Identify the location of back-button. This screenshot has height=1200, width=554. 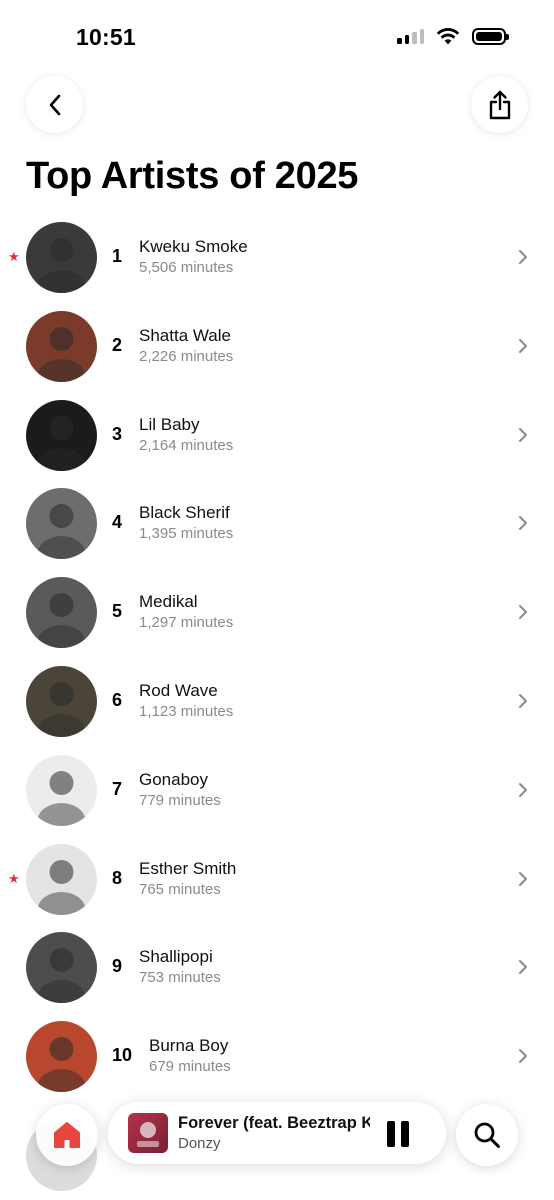
(54, 104).